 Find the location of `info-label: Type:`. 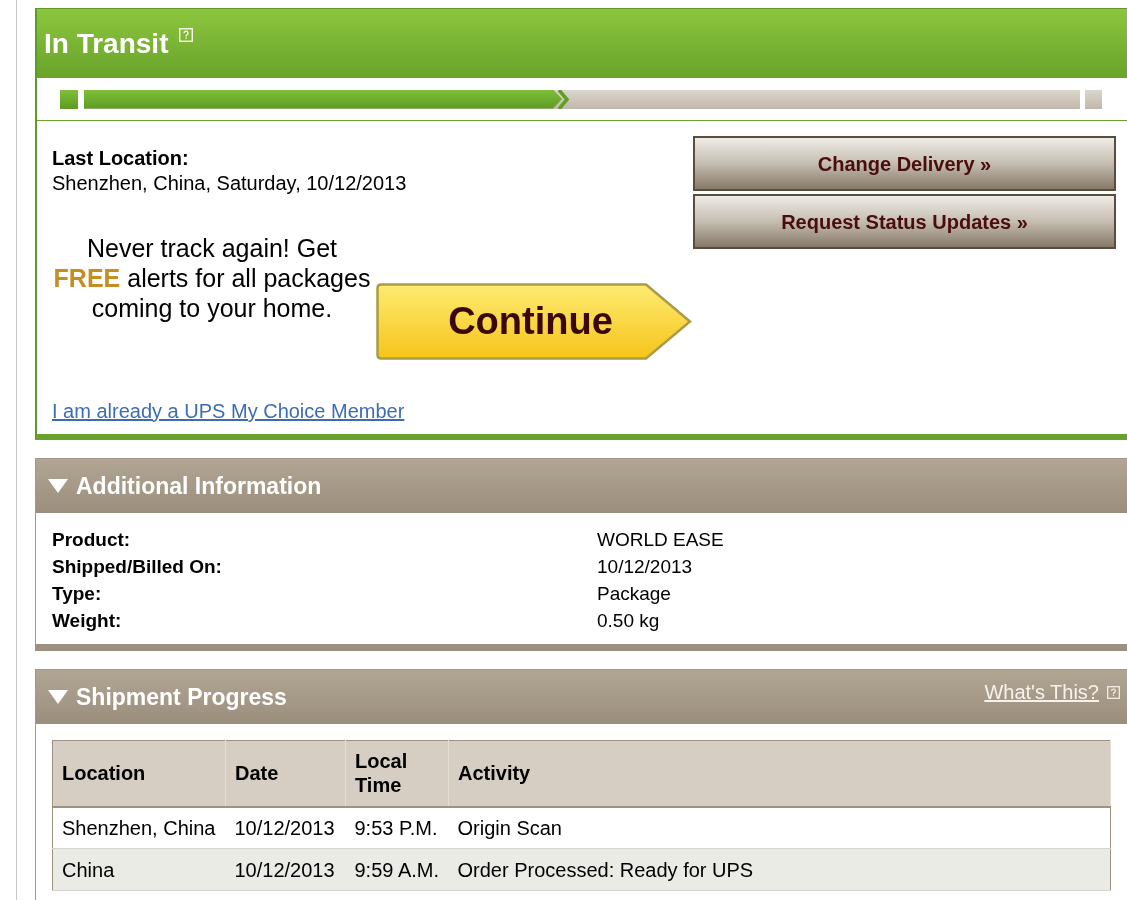

info-label: Type: is located at coordinates (77, 594).